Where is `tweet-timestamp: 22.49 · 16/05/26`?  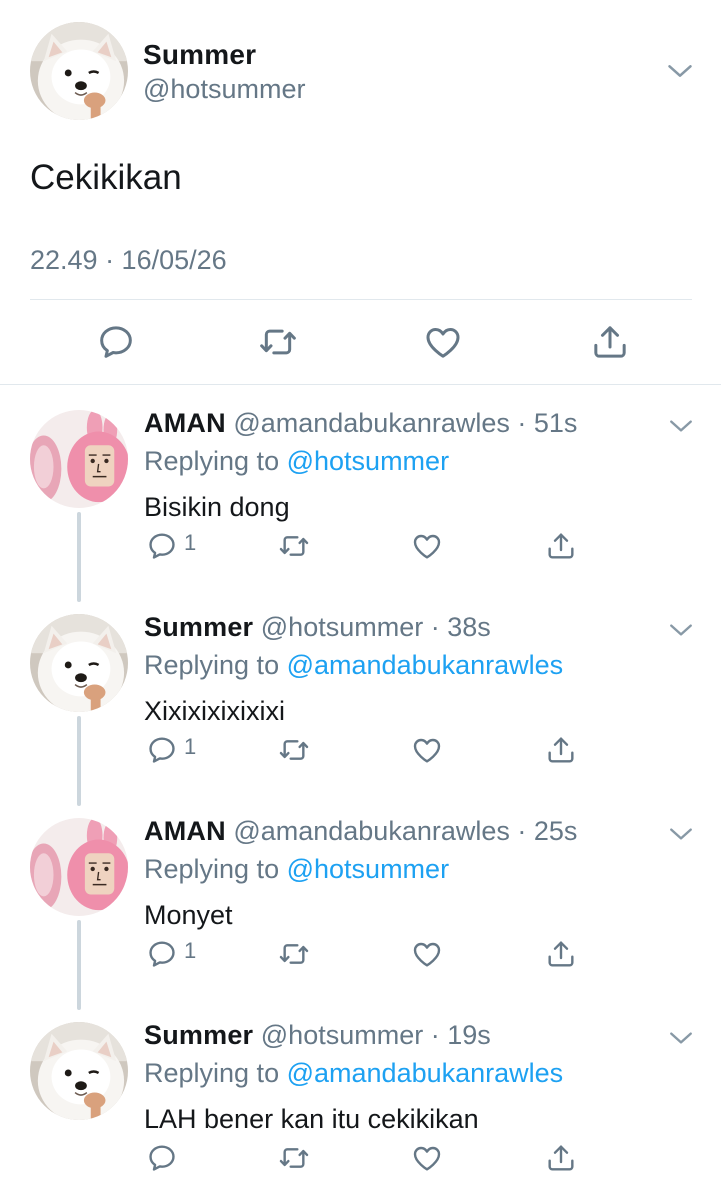 tweet-timestamp: 22.49 · 16/05/26 is located at coordinates (128, 260).